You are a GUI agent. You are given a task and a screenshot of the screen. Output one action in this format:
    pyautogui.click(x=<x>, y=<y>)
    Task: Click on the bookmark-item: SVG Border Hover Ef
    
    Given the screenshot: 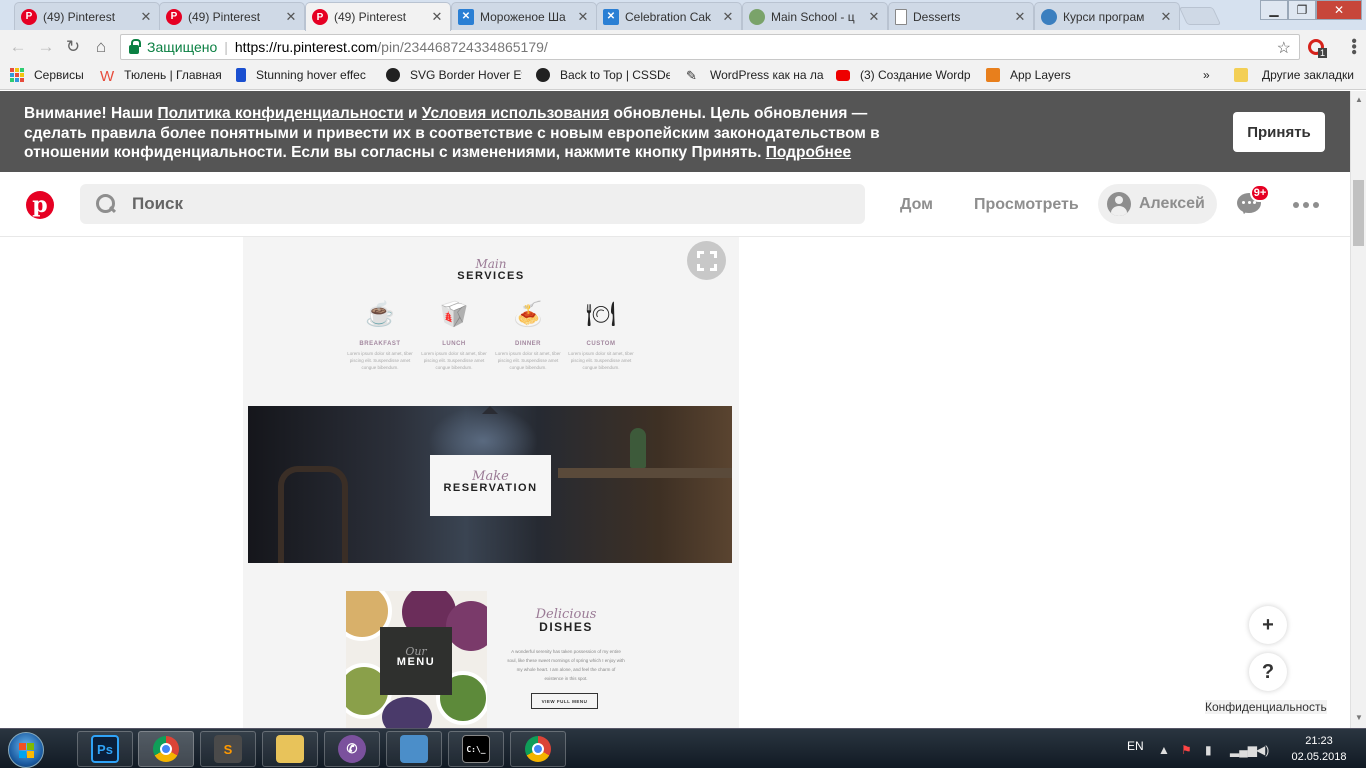 What is the action you would take?
    pyautogui.click(x=454, y=75)
    